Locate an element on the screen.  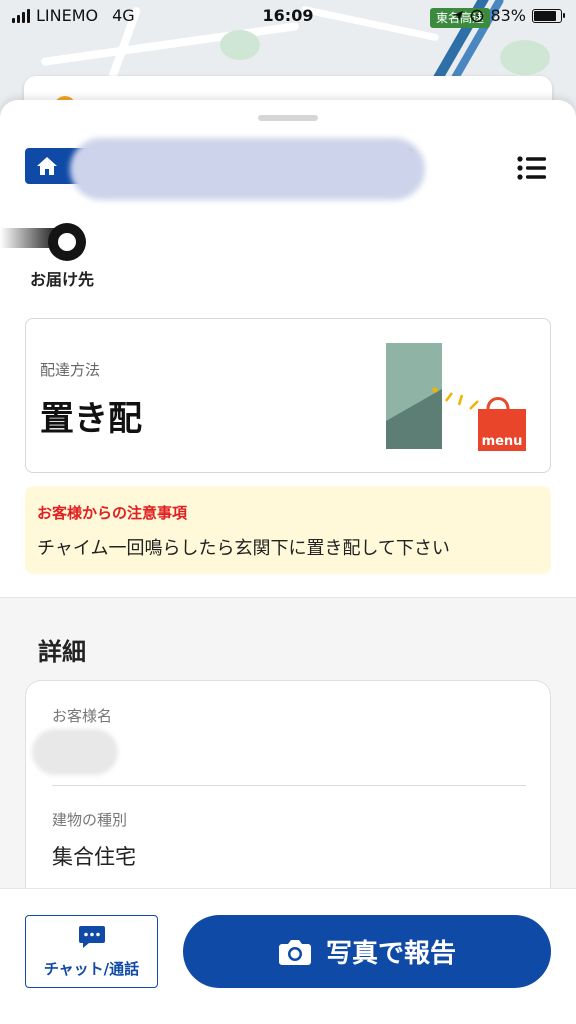
customer-name-label: お客様名 is located at coordinates (82, 716).